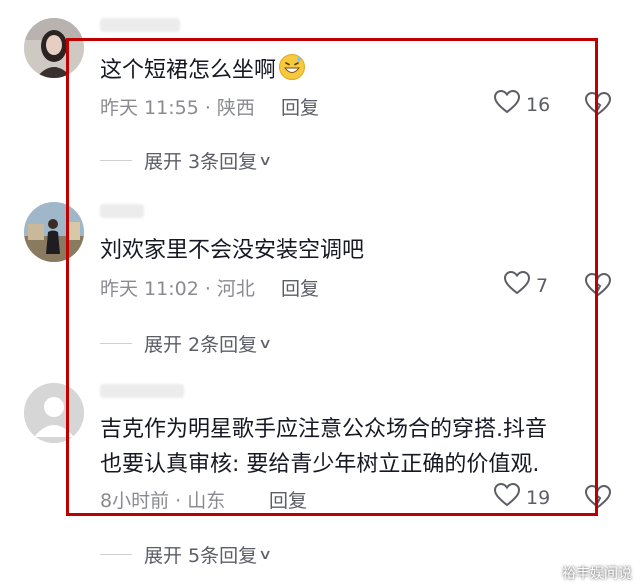 The width and height of the screenshot is (640, 585). I want to click on watermark: 裕丰娱间说, so click(597, 574).